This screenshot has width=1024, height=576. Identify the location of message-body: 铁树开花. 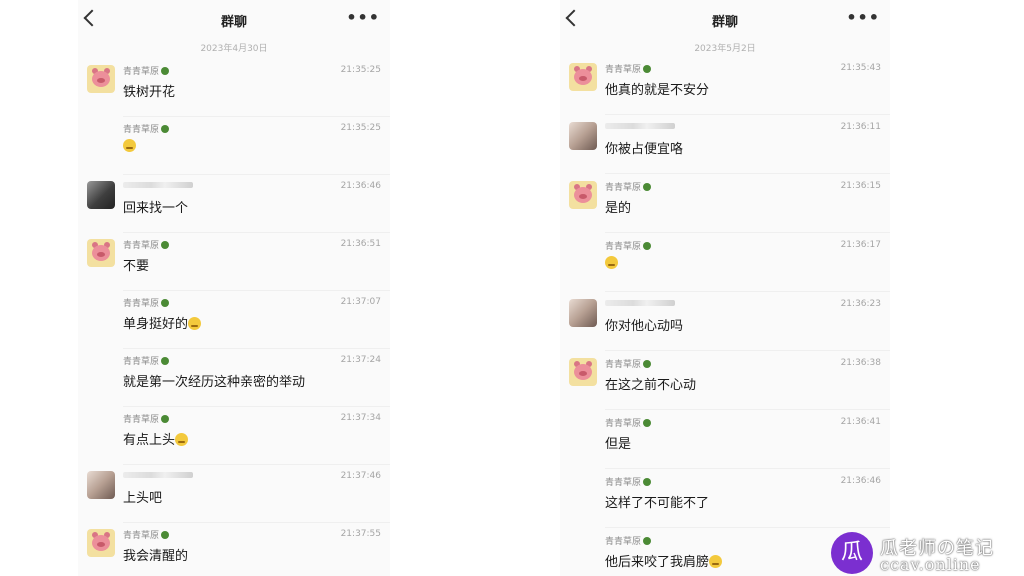
(149, 92).